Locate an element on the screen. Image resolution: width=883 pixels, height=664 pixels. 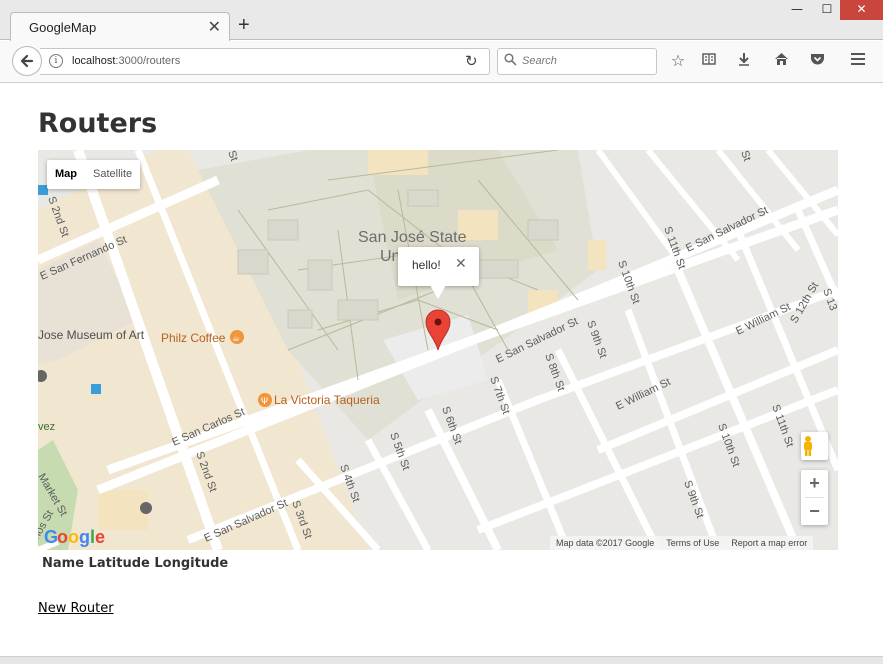
terms-link: Terms of Use is located at coordinates (692, 543).